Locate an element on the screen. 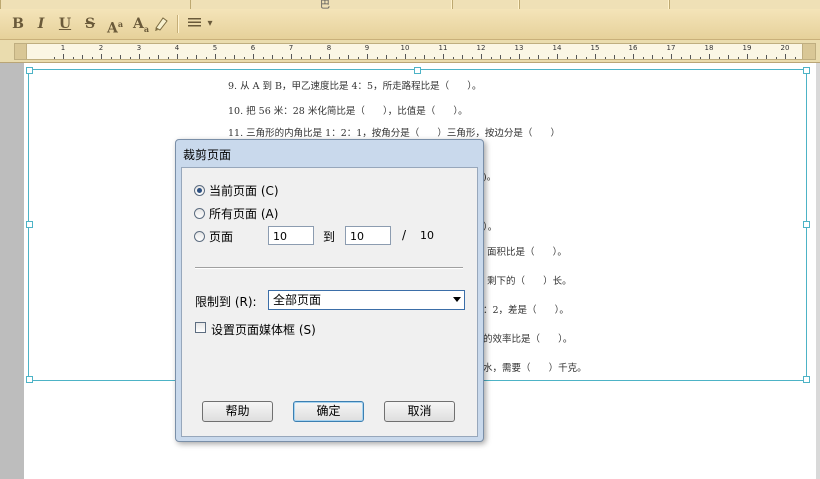 The width and height of the screenshot is (820, 479). doc-line: 10. 把 56 米：28 米化简比是（ ），比值是（ ）。 is located at coordinates (348, 111).